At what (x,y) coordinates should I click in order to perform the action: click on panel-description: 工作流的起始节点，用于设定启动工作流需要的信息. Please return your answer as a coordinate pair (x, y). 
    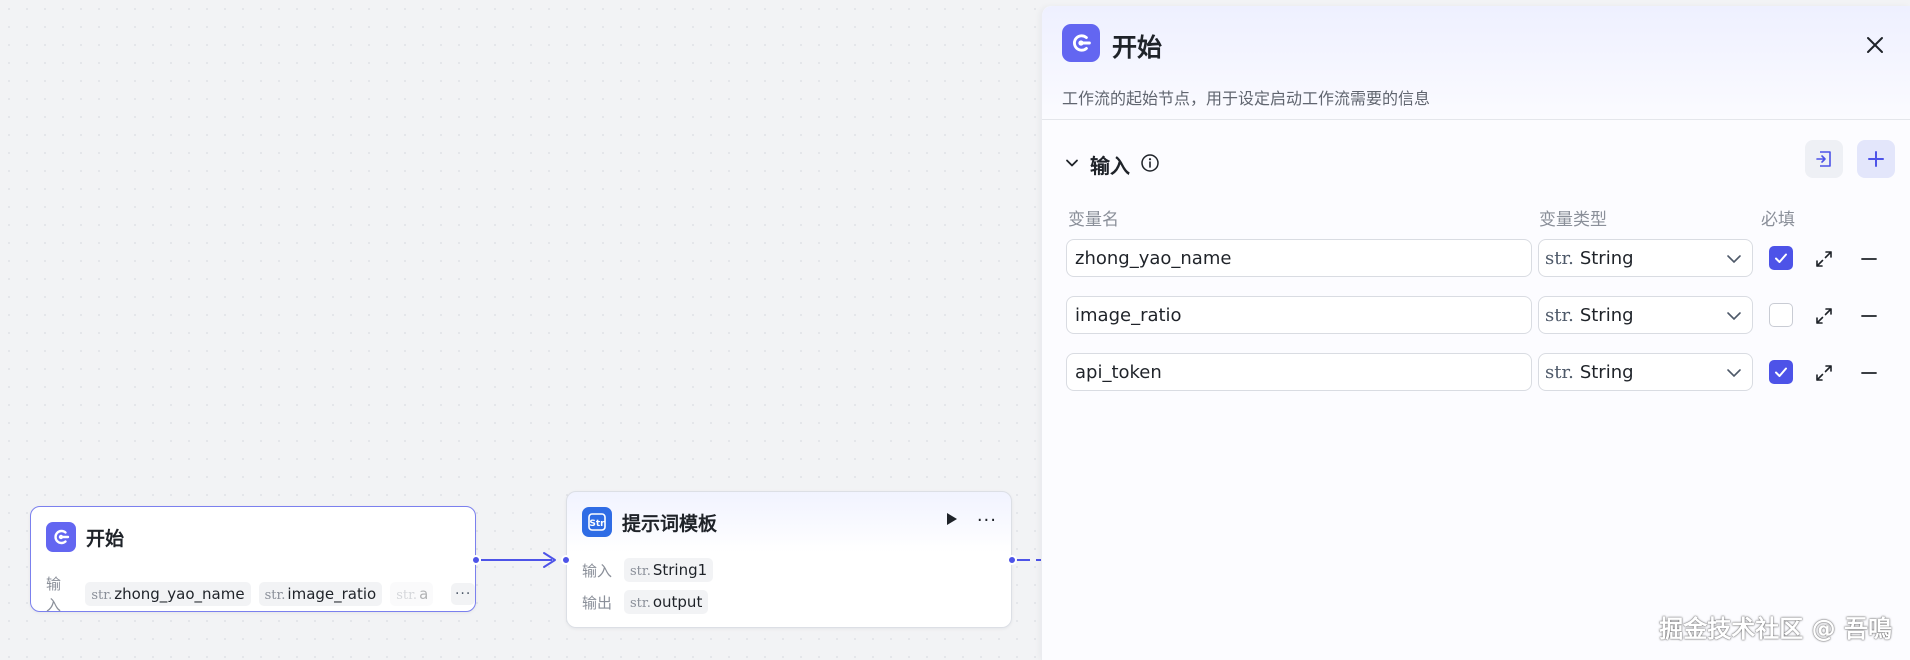
    Looking at the image, I should click on (1246, 98).